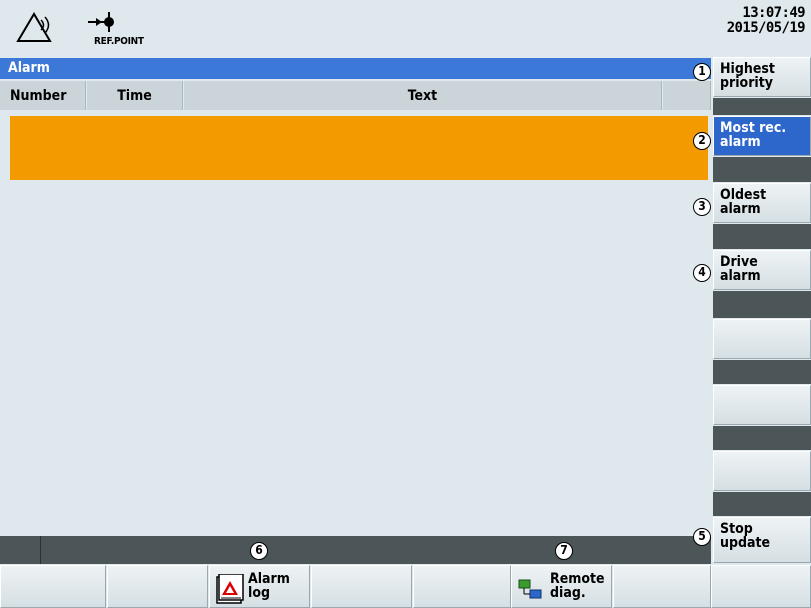  What do you see at coordinates (230, 590) in the screenshot?
I see `alarm-log-icon` at bounding box center [230, 590].